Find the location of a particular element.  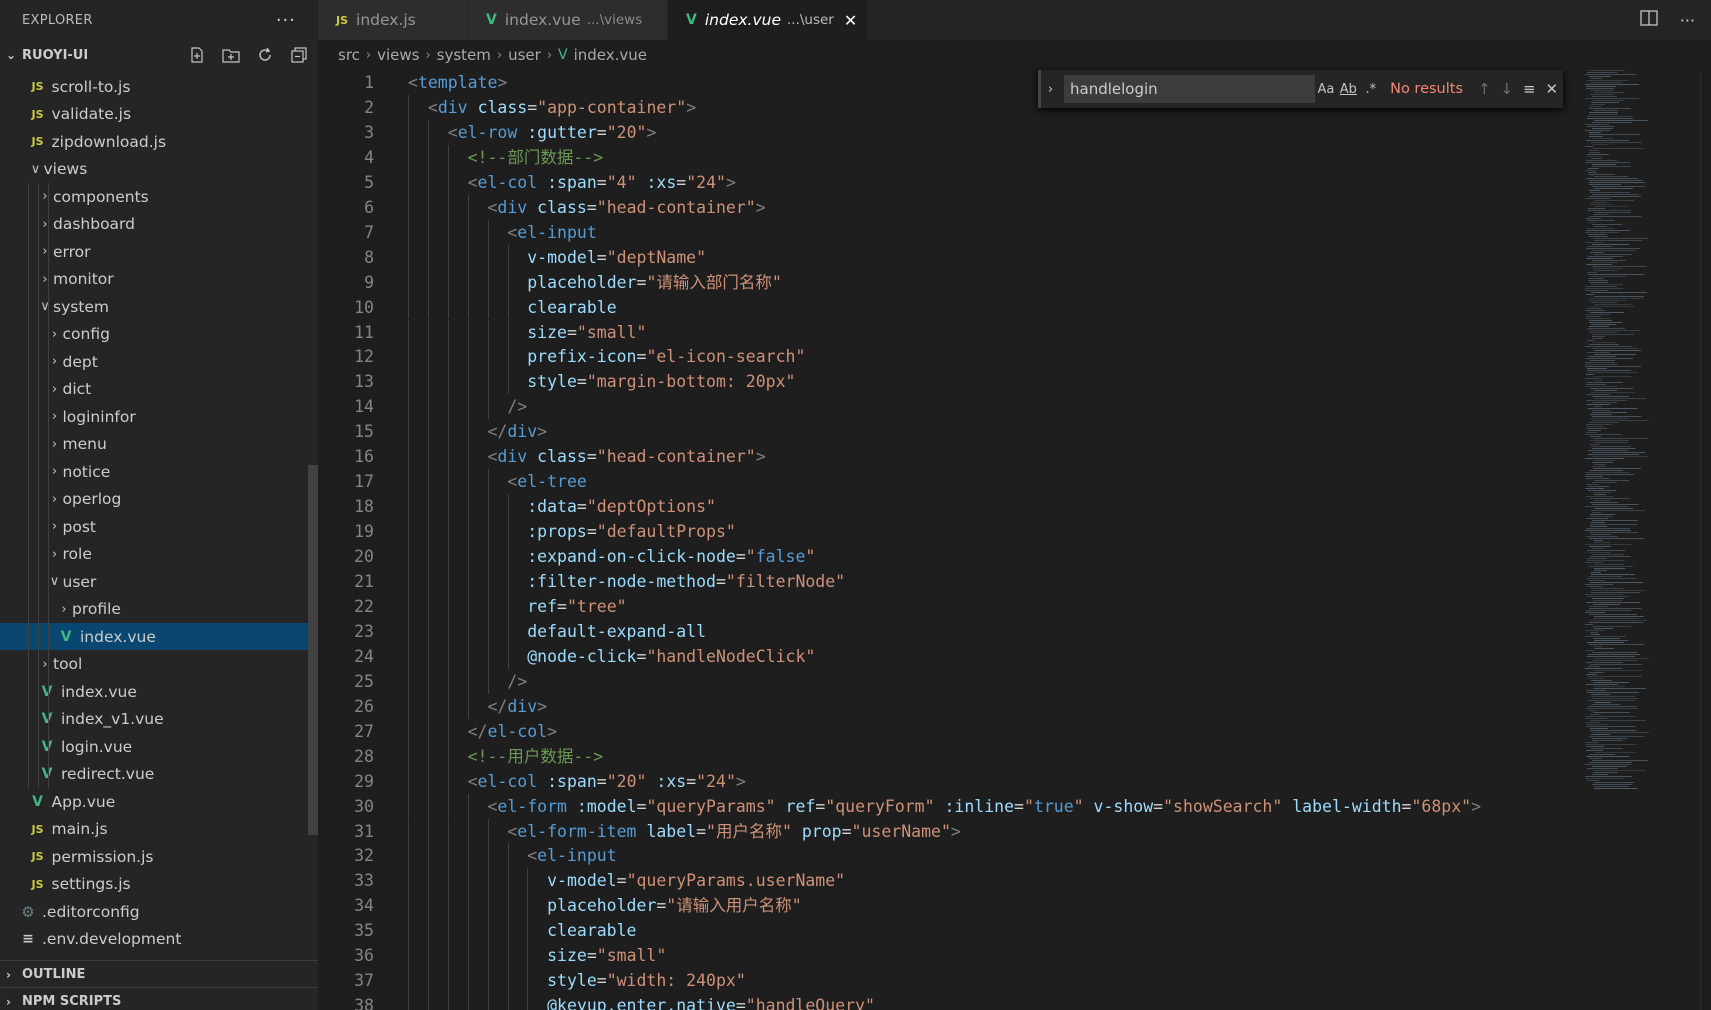

text-file-icon: ≡ is located at coordinates (28, 939).